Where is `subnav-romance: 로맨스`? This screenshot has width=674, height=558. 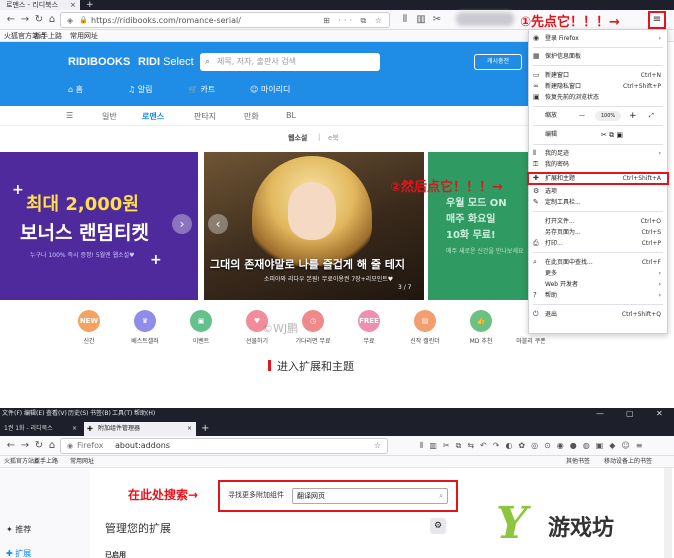
subnav-romance: 로맨스 is located at coordinates (153, 116).